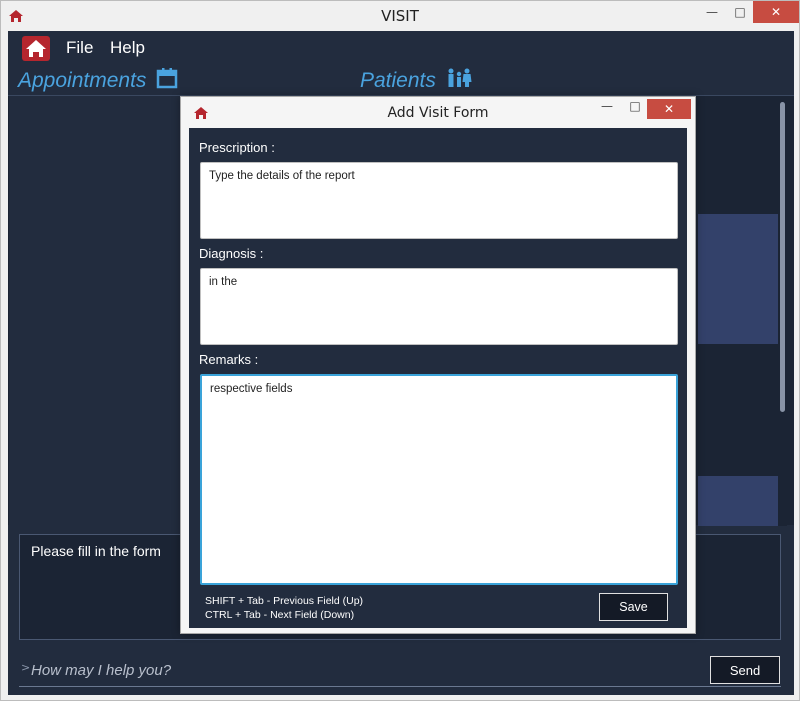 This screenshot has width=800, height=701. I want to click on hint-previous-field: SHIFT + Tab - Previous Field (Up), so click(284, 601).